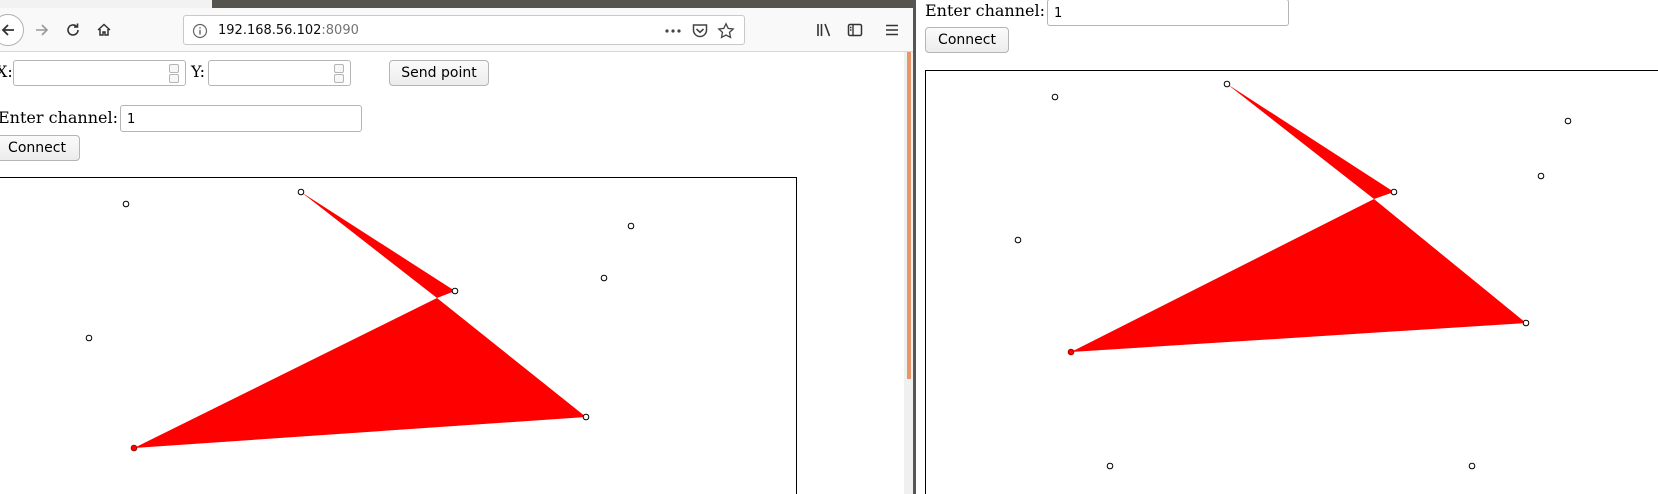 This screenshot has width=1658, height=494. I want to click on star-icon, so click(726, 31).